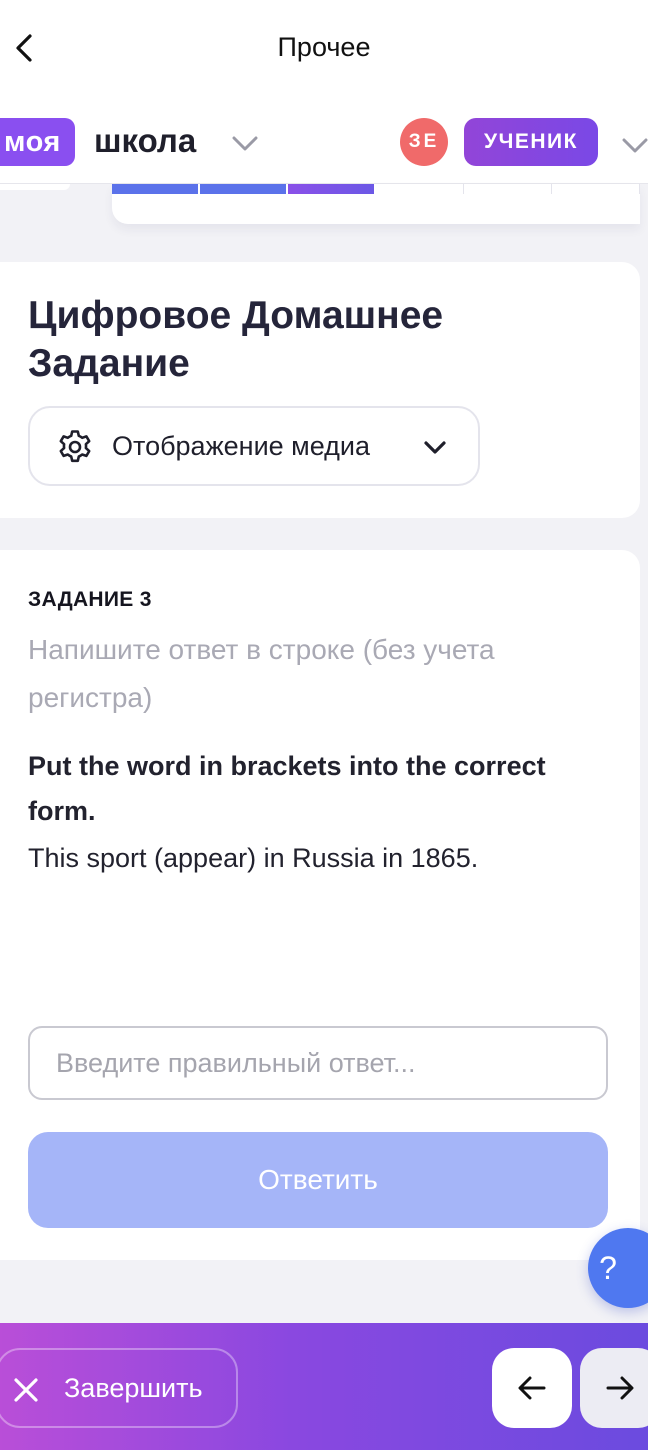  Describe the element at coordinates (531, 142) in the screenshot. I see `role-switcher-button: УЧЕНИК` at that location.